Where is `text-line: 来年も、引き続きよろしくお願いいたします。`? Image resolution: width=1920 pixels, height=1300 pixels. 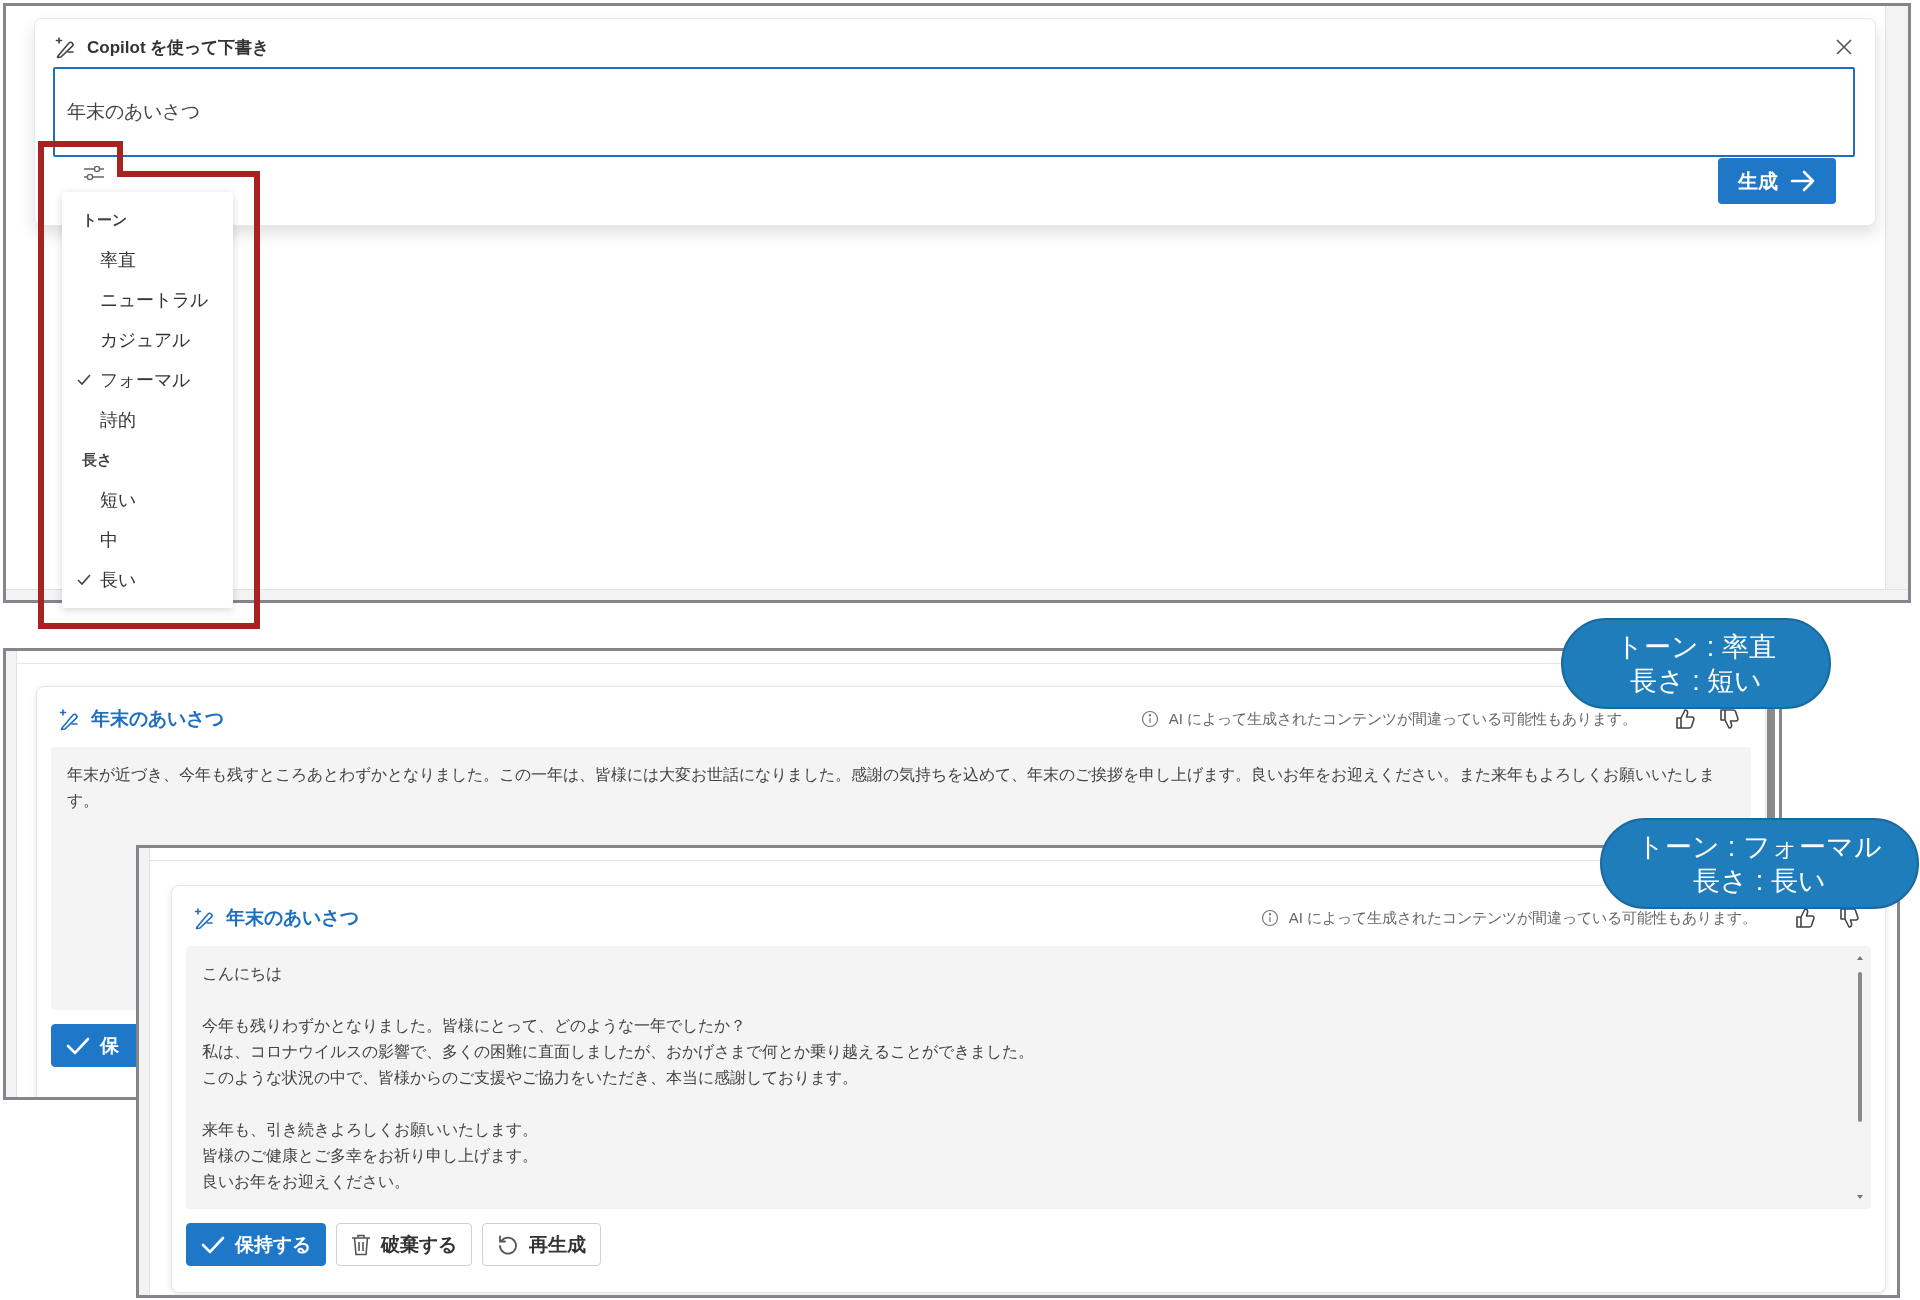
text-line: 来年も、引き続きよろしくお願いいたします。 is located at coordinates (370, 1129).